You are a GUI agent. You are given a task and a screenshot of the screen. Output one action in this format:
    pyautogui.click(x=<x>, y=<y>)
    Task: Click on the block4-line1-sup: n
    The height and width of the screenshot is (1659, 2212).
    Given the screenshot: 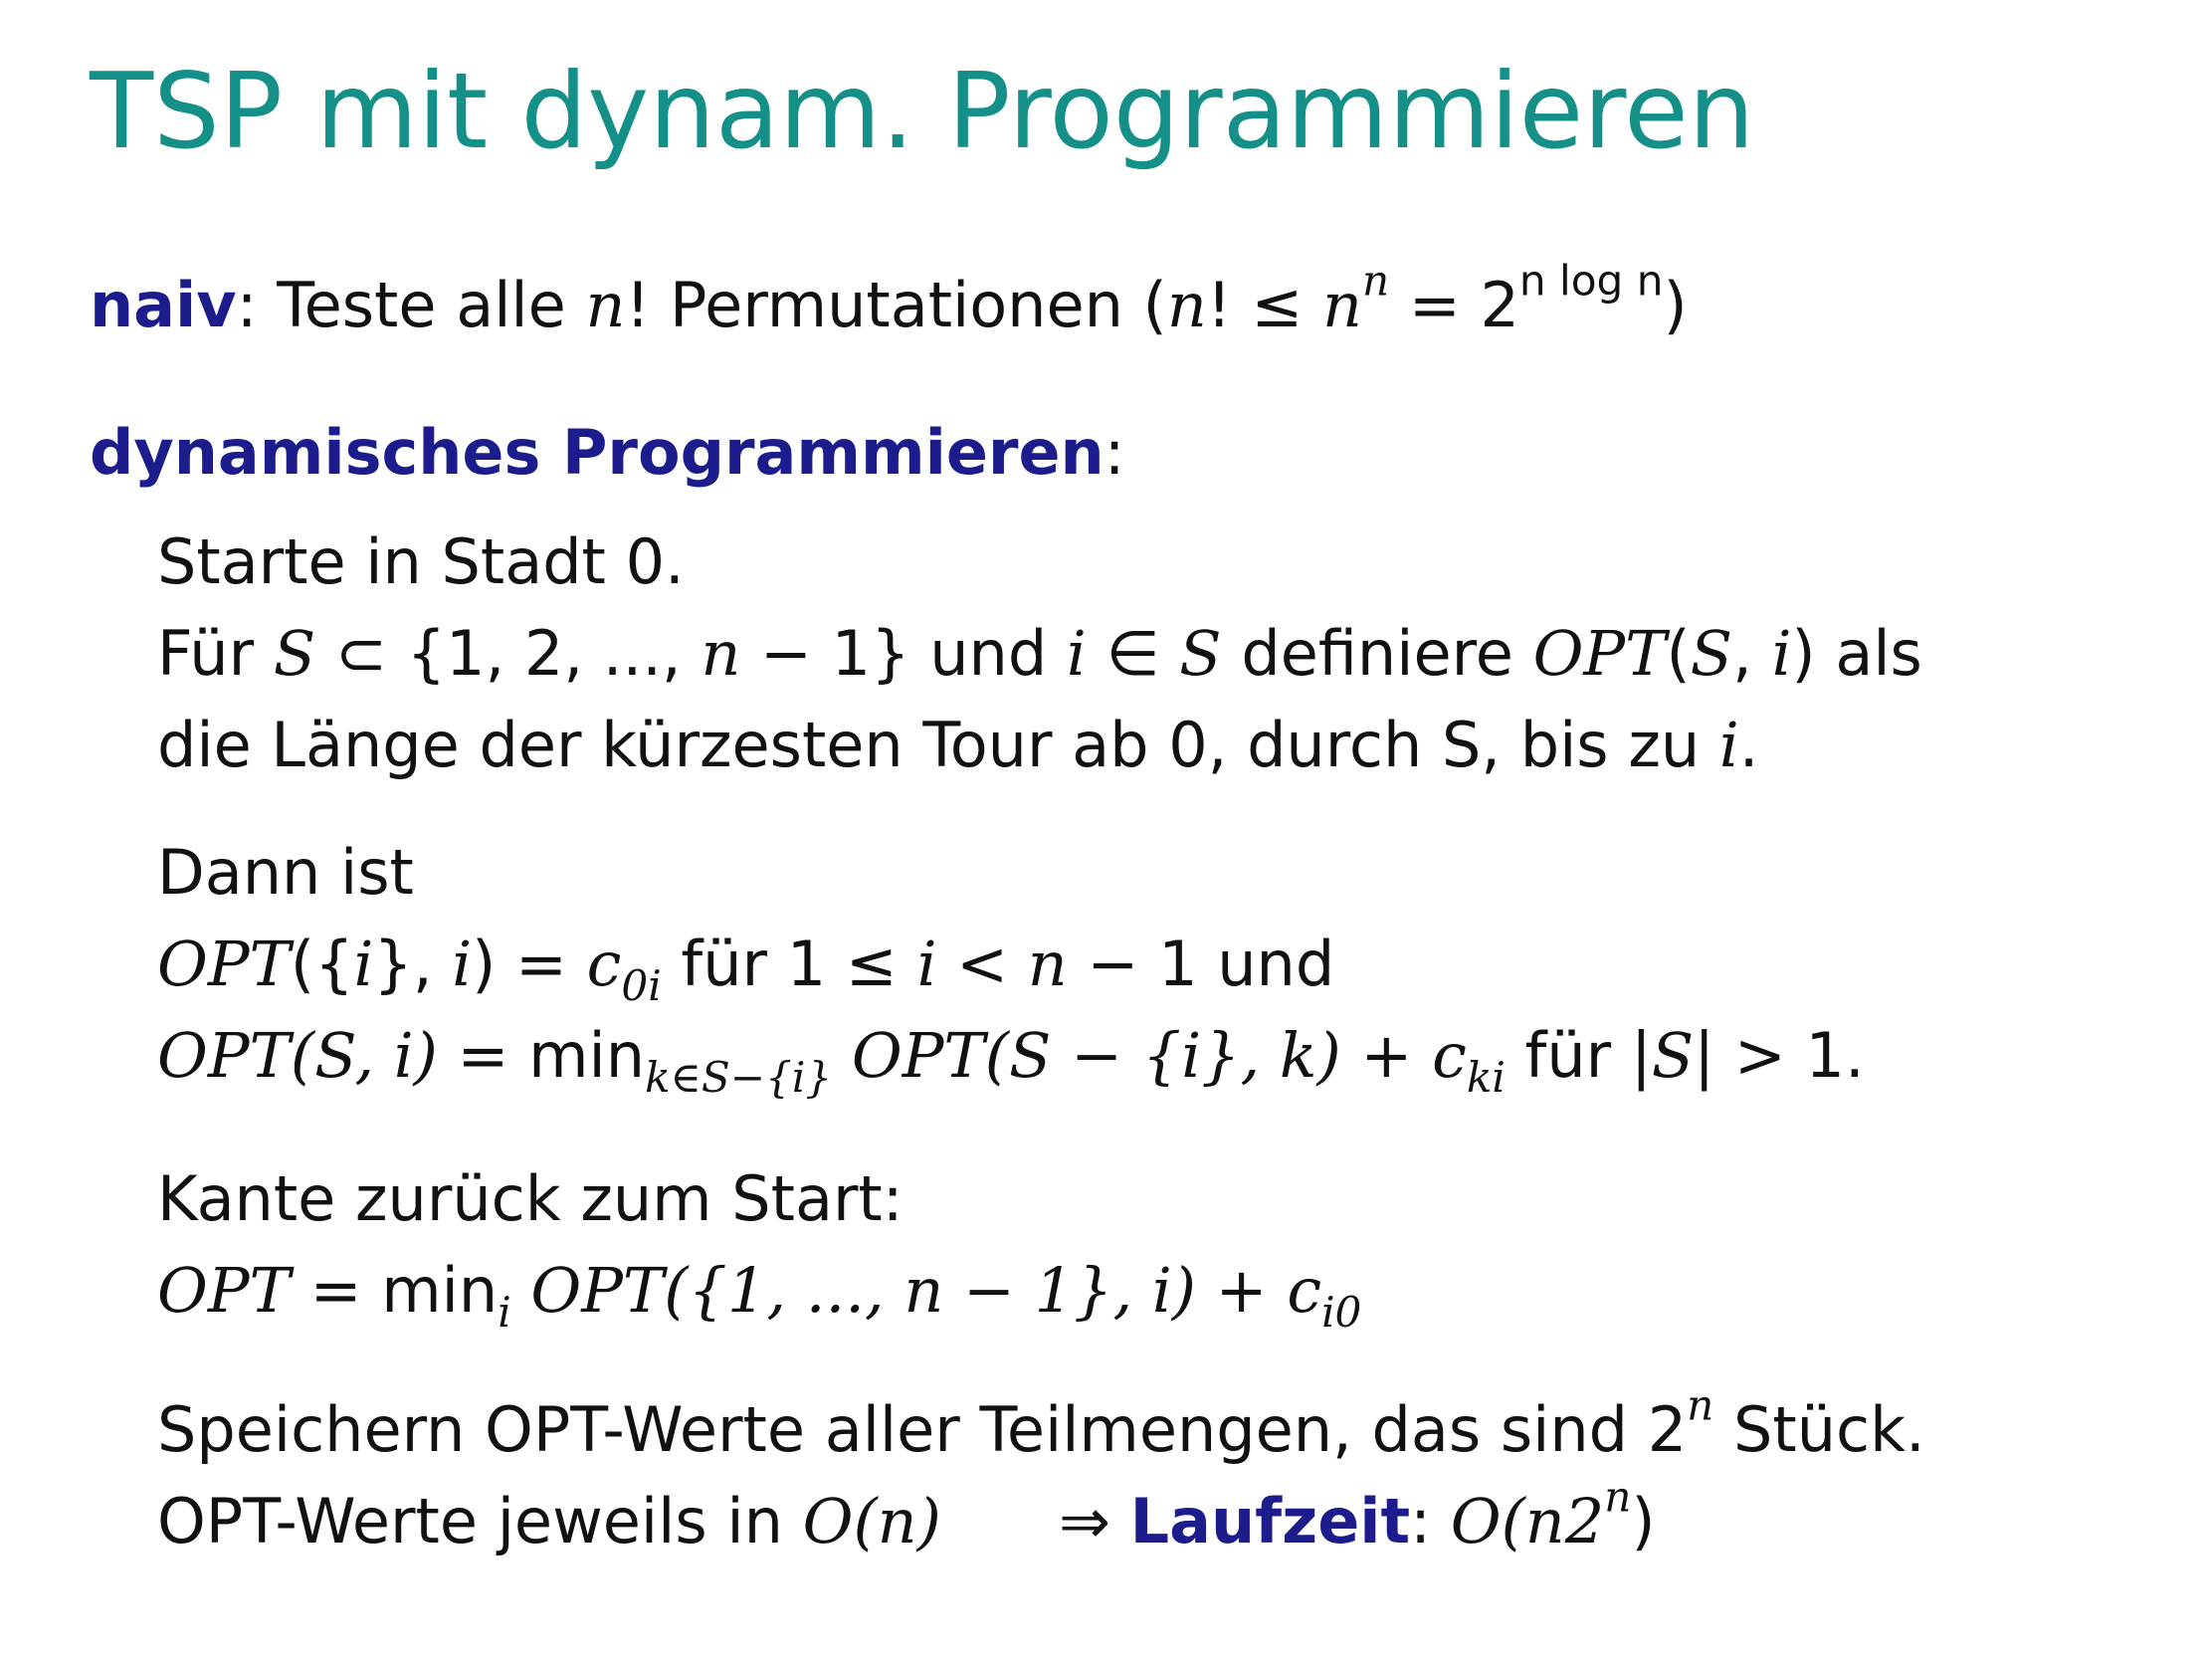 What is the action you would take?
    pyautogui.click(x=1700, y=1405)
    